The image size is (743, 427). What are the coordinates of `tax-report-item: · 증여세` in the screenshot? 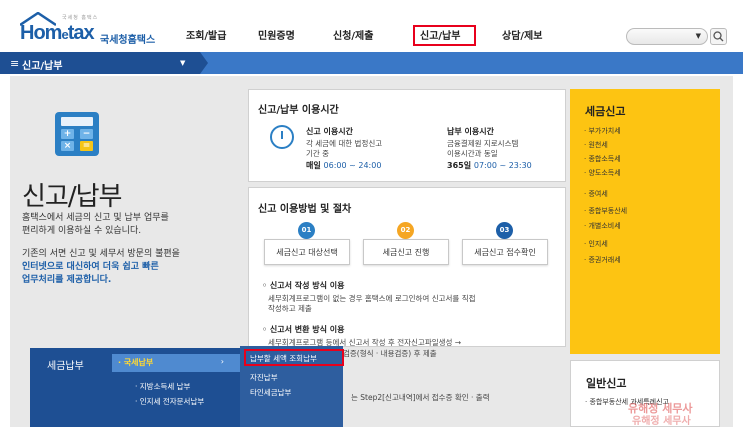 It's located at (596, 194).